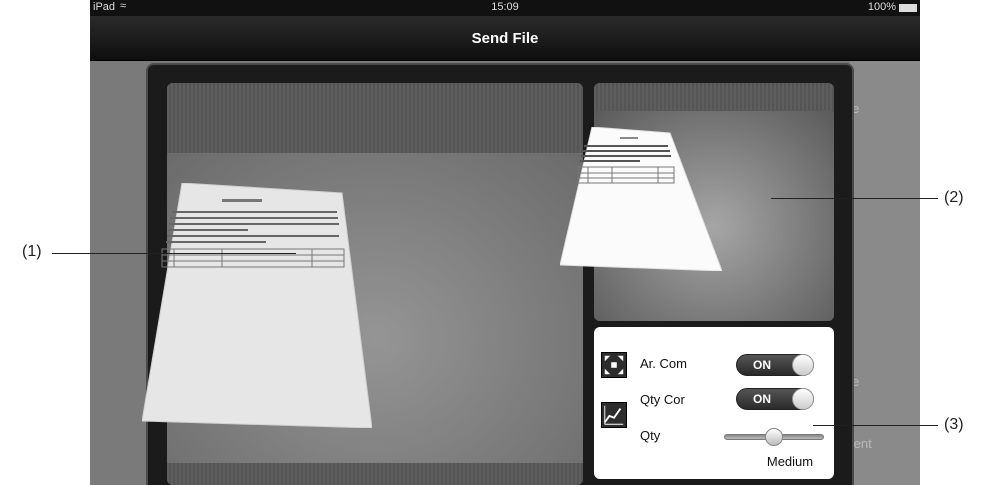 The width and height of the screenshot is (984, 485). I want to click on quality-correction-label: Qty Cor, so click(662, 399).